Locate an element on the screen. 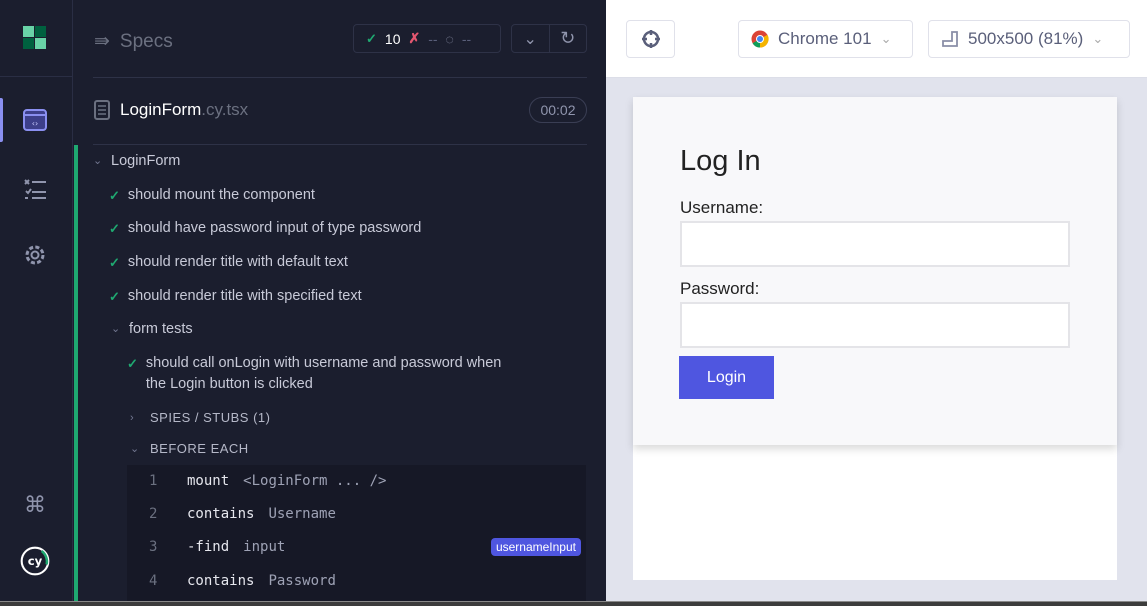  crosshair-icon is located at coordinates (650, 39).